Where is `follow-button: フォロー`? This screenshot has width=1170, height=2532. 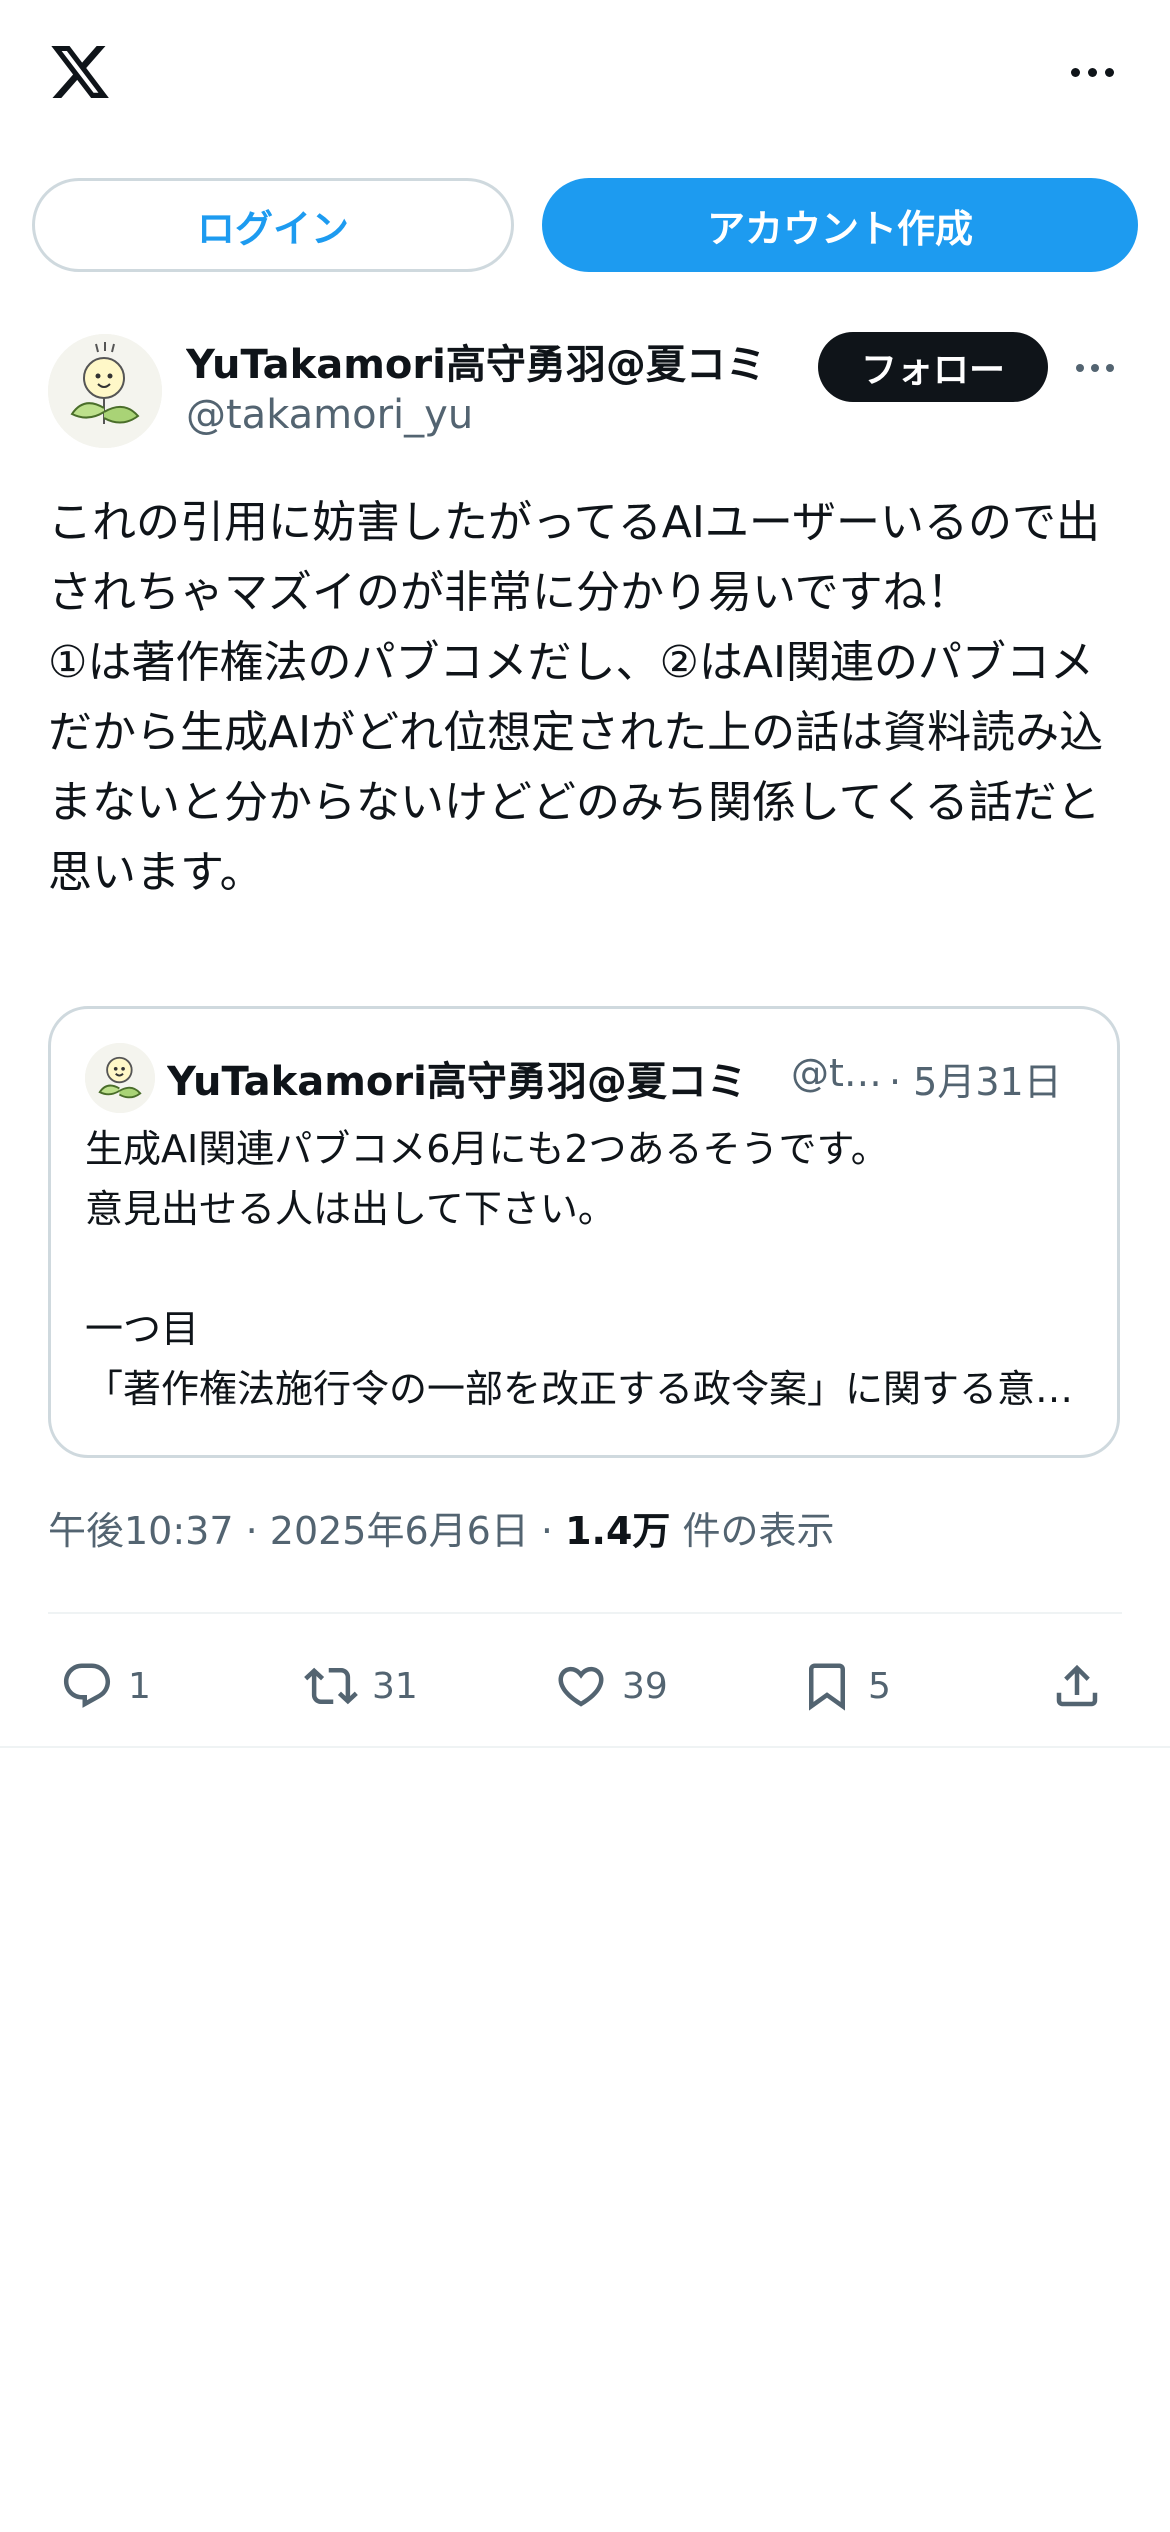
follow-button: フォロー is located at coordinates (933, 367).